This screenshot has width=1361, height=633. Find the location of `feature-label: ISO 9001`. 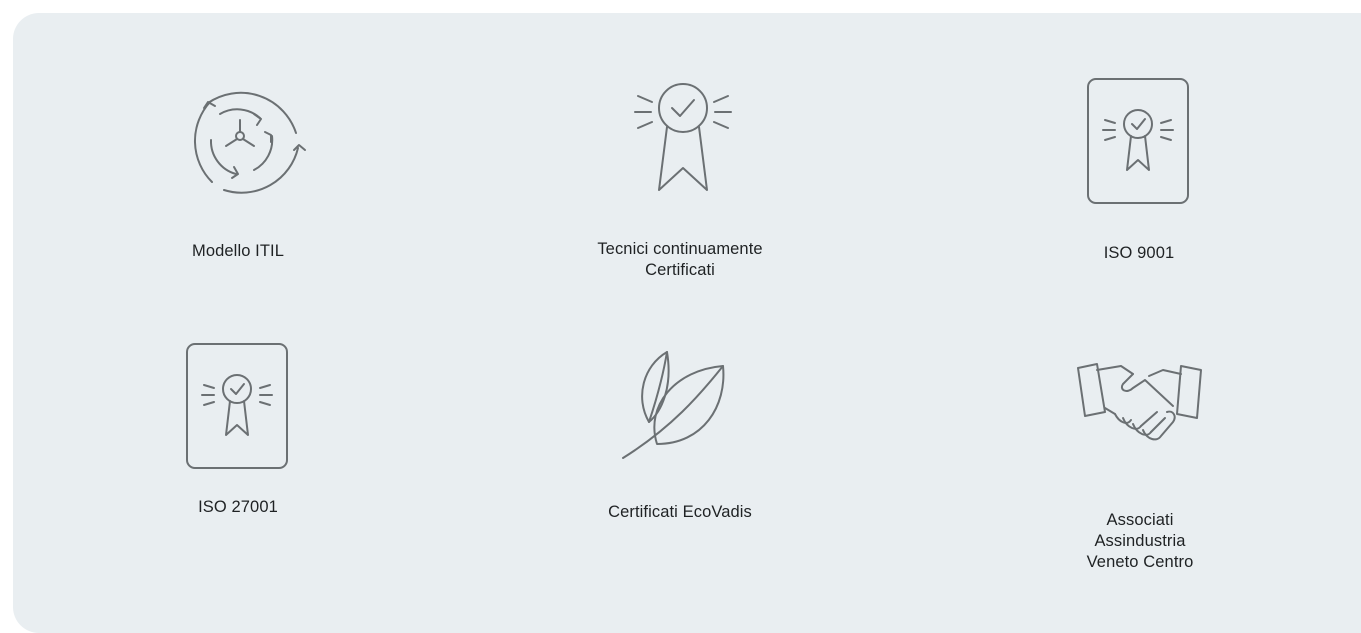

feature-label: ISO 9001 is located at coordinates (1139, 253).